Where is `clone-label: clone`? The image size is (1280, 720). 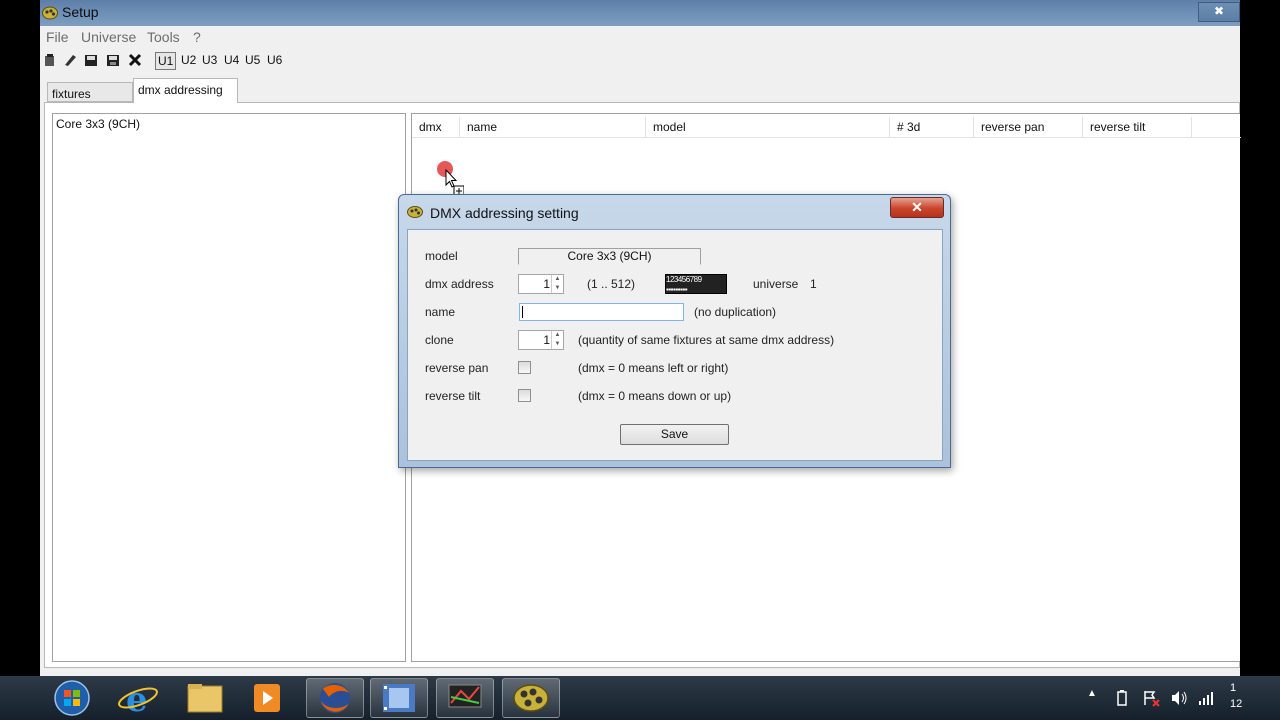
clone-label: clone is located at coordinates (439, 340).